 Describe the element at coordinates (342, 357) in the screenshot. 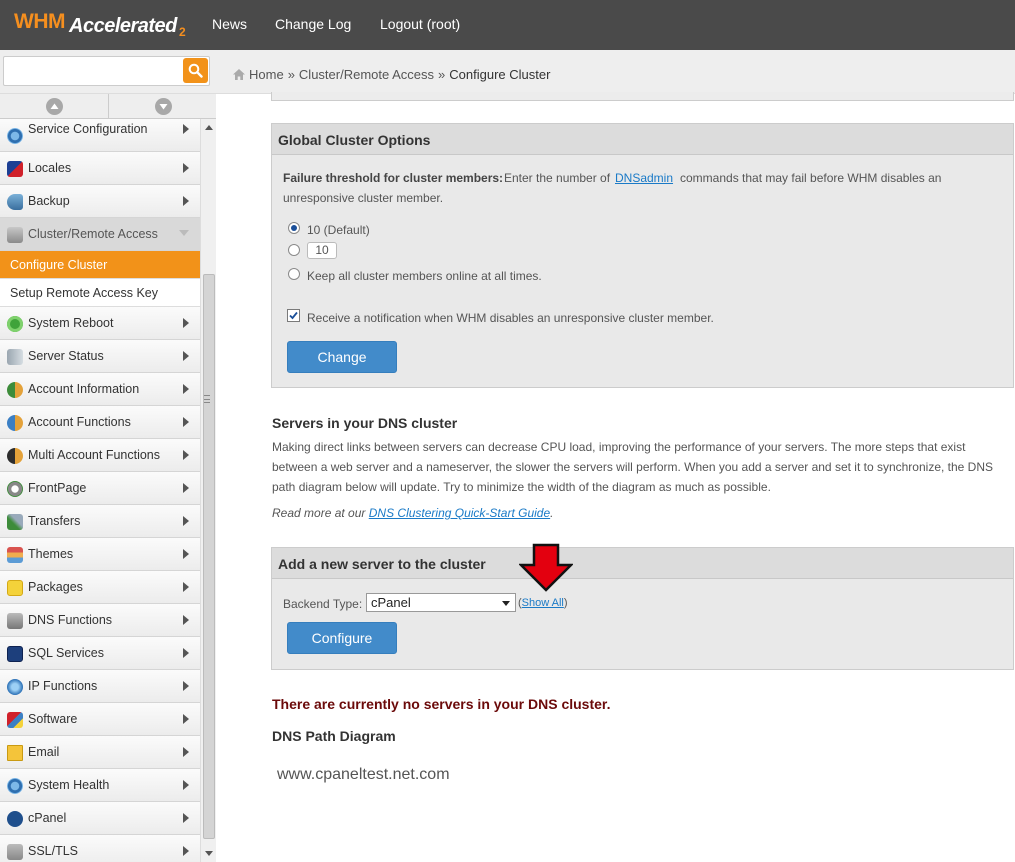

I see `change-button: Change` at that location.